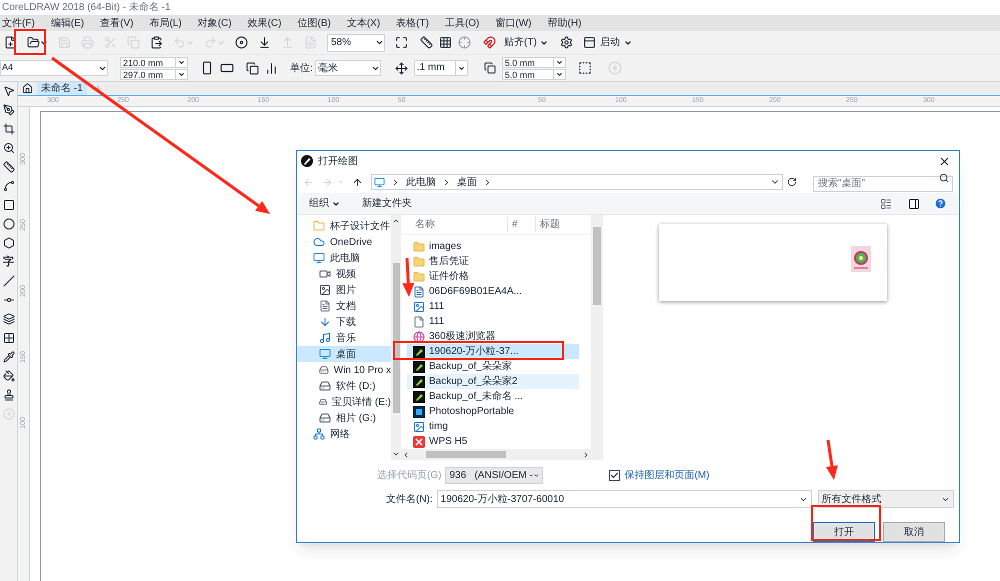  Describe the element at coordinates (8, 110) in the screenshot. I see `shape-tool-icon` at that location.